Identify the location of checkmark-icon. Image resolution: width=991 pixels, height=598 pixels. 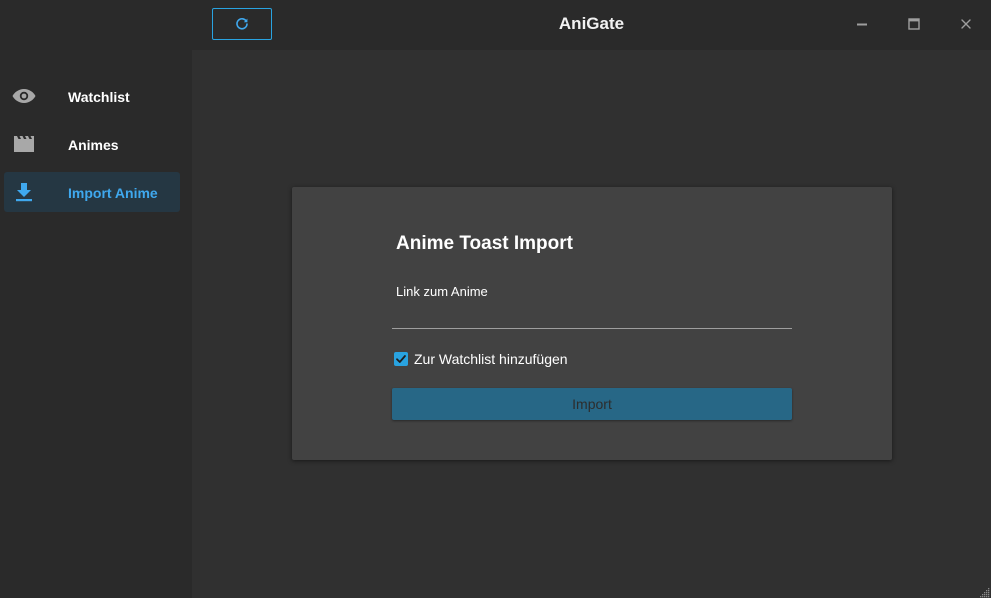
(401, 359).